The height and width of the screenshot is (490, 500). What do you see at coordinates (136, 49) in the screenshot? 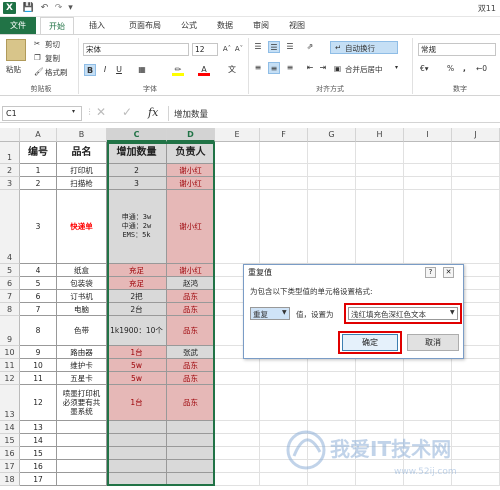
I see `font-name-select: 宋体` at bounding box center [136, 49].